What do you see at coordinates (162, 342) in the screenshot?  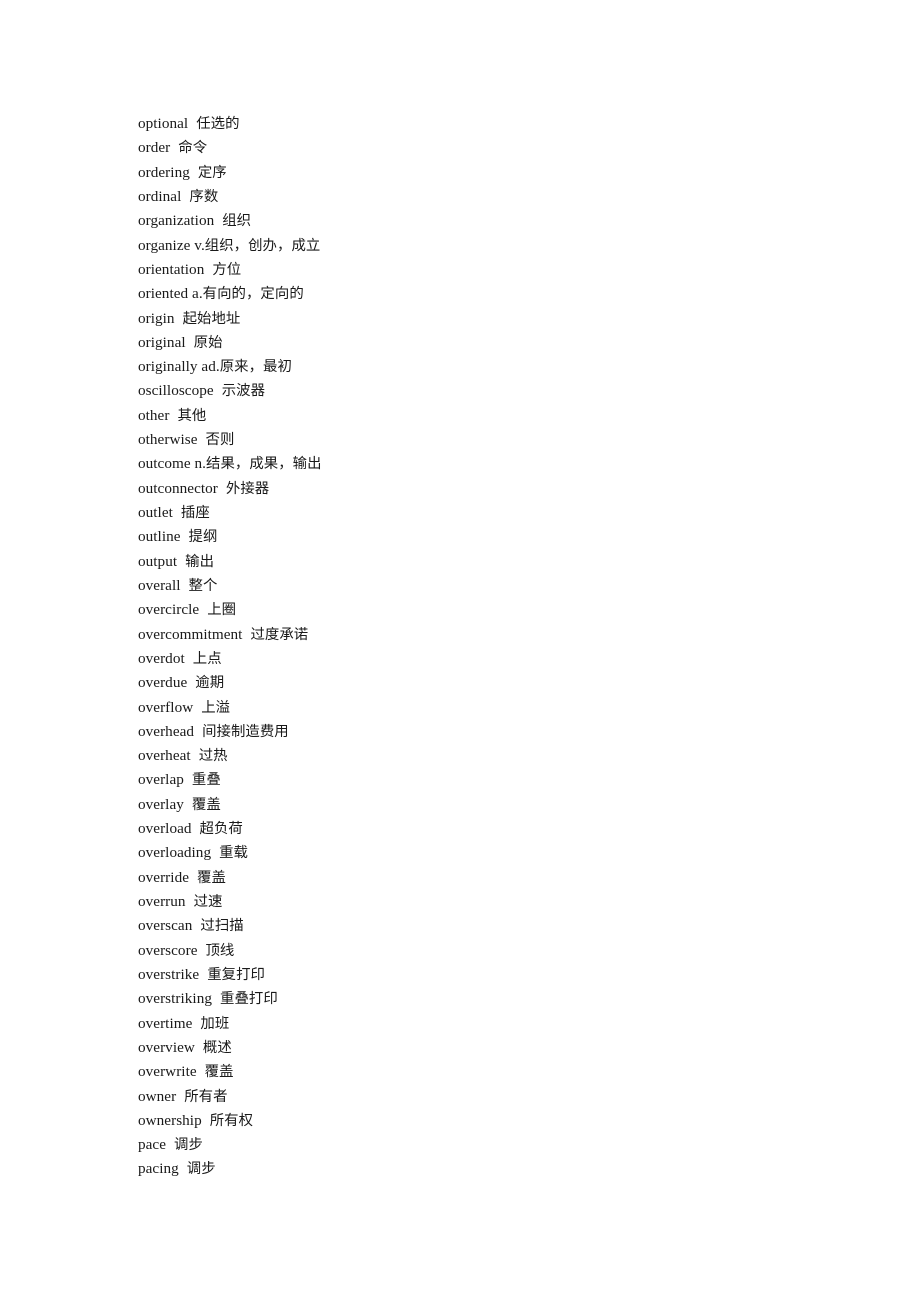 I see `entry-term: original` at bounding box center [162, 342].